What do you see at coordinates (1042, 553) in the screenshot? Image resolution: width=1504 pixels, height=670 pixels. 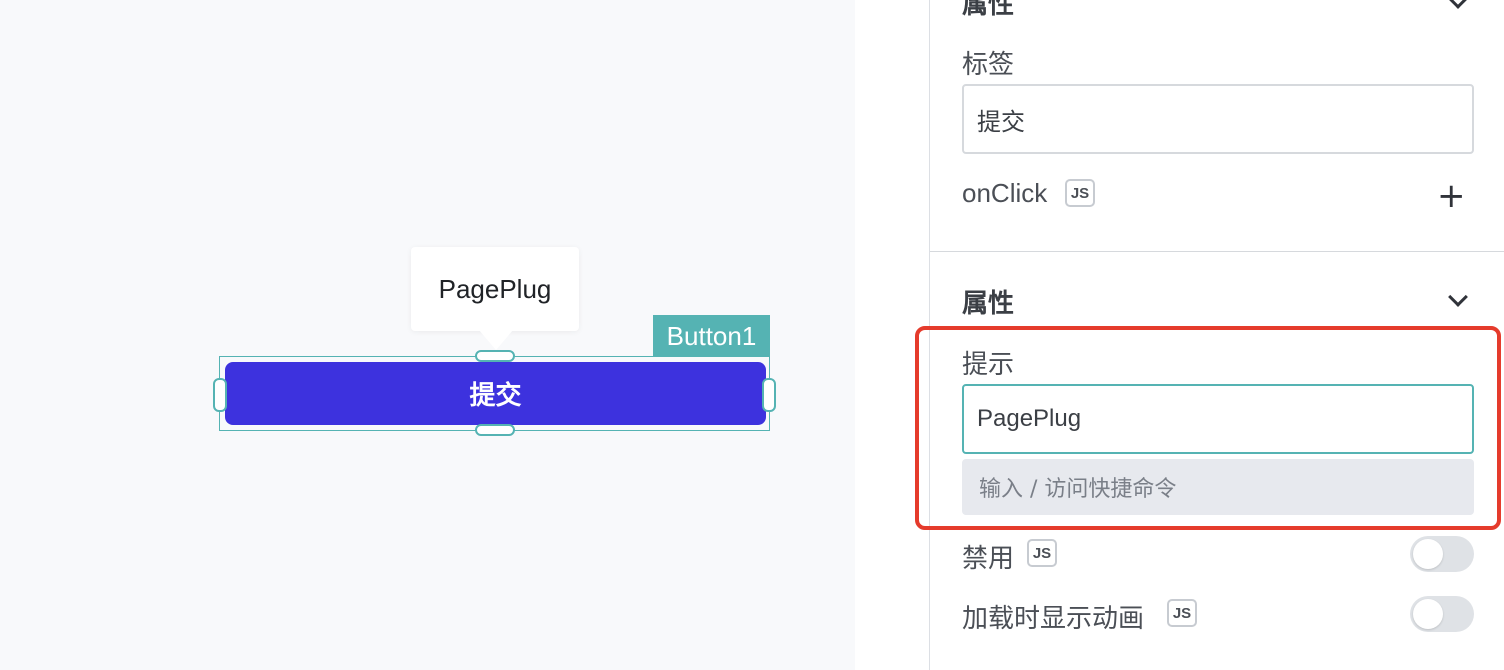 I see `disabled-js-toggle: JS` at bounding box center [1042, 553].